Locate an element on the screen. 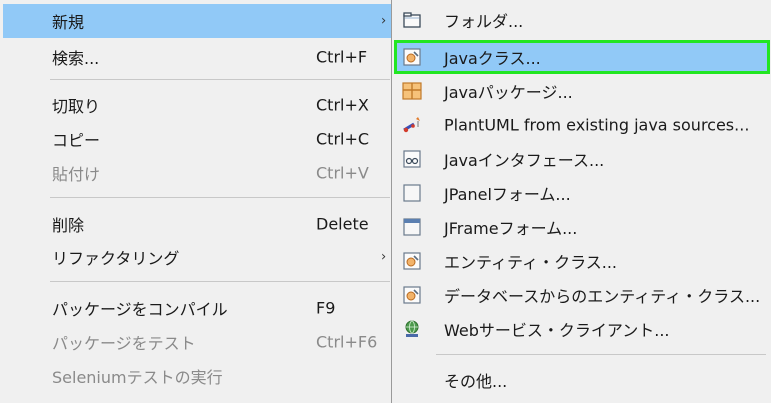 Image resolution: width=771 pixels, height=403 pixels. java-package-icon is located at coordinates (412, 91).